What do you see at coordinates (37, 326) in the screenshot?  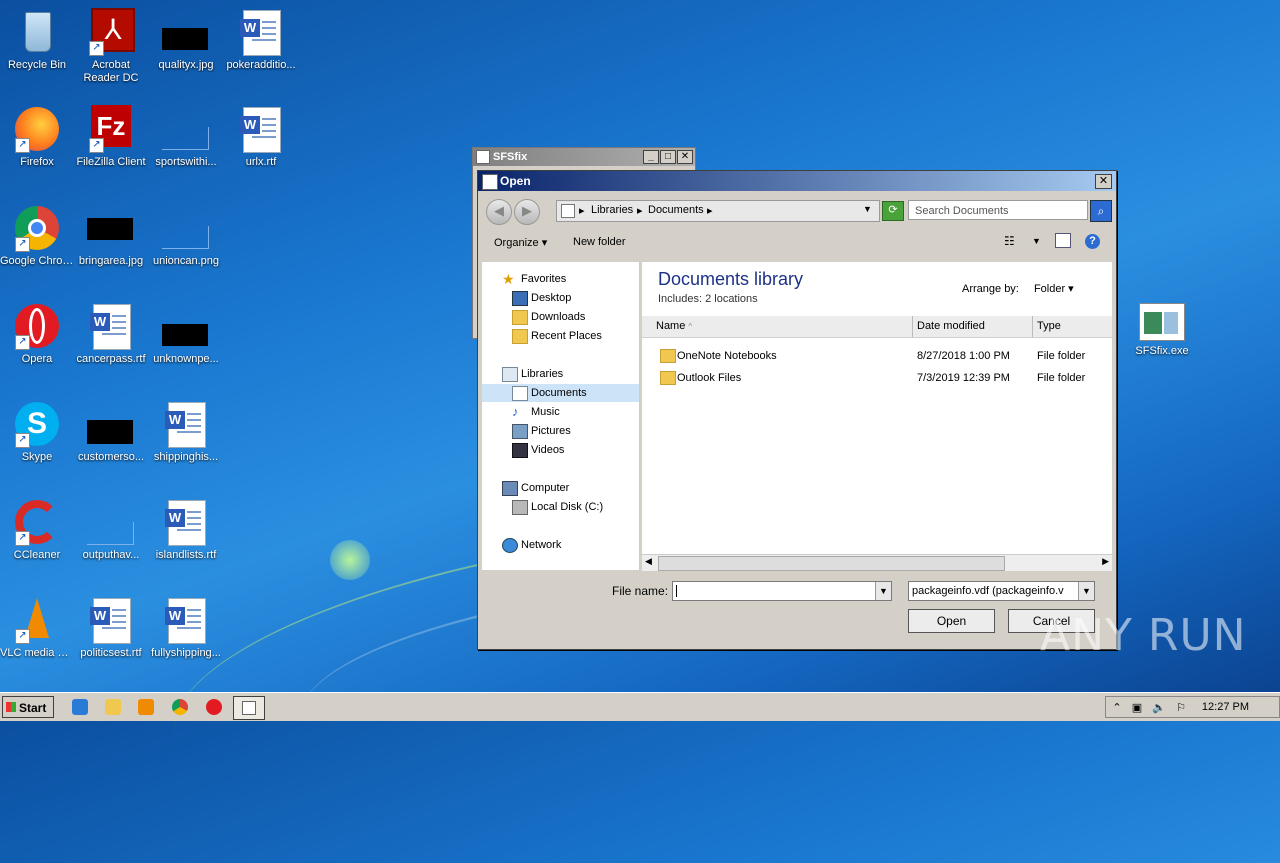 I see `opera-icon: ↗` at bounding box center [37, 326].